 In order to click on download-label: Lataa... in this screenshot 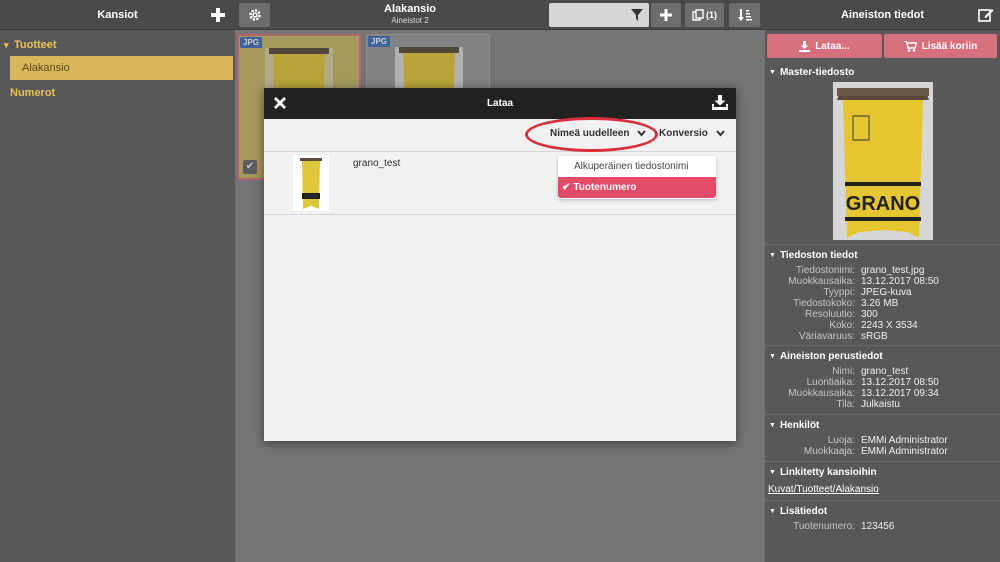, I will do `click(832, 46)`.